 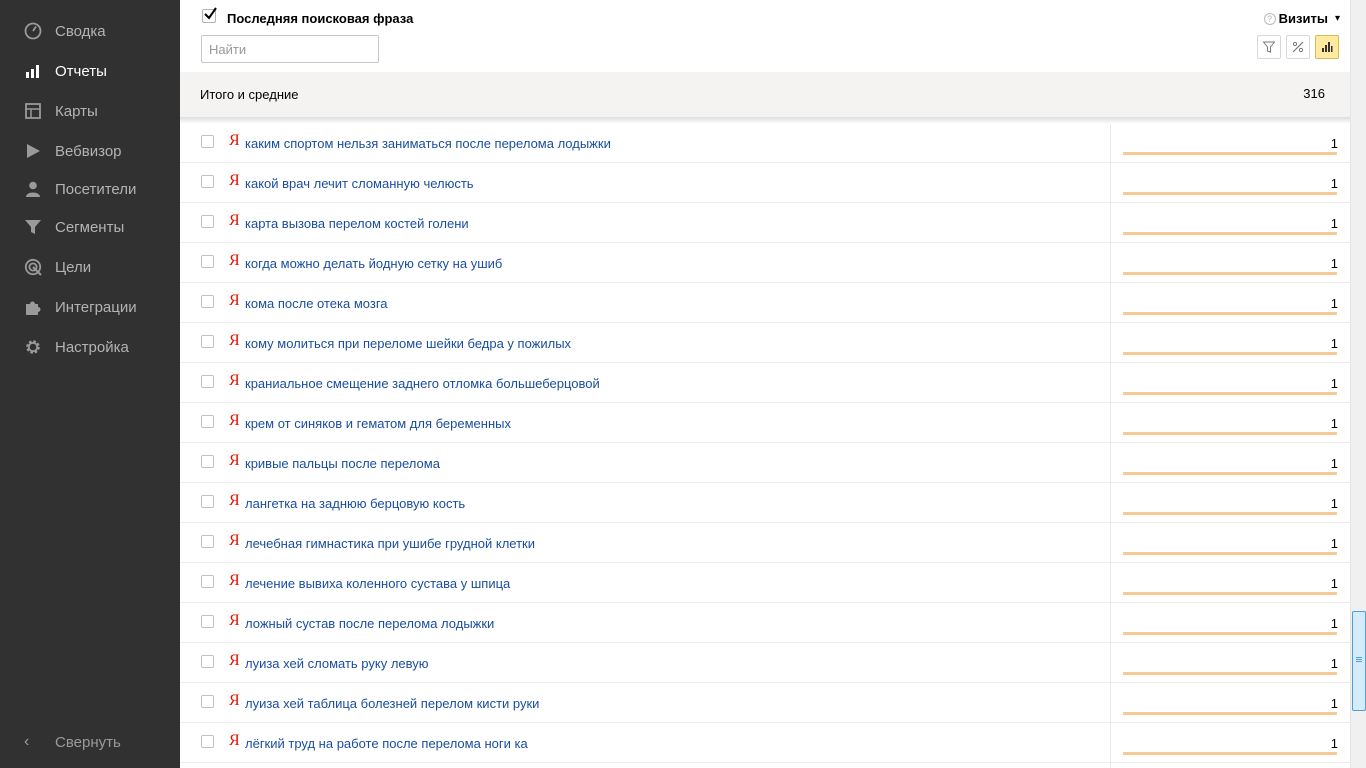 I want to click on search-phrase-link: крем от синяков и гематом для беременных, so click(x=378, y=423).